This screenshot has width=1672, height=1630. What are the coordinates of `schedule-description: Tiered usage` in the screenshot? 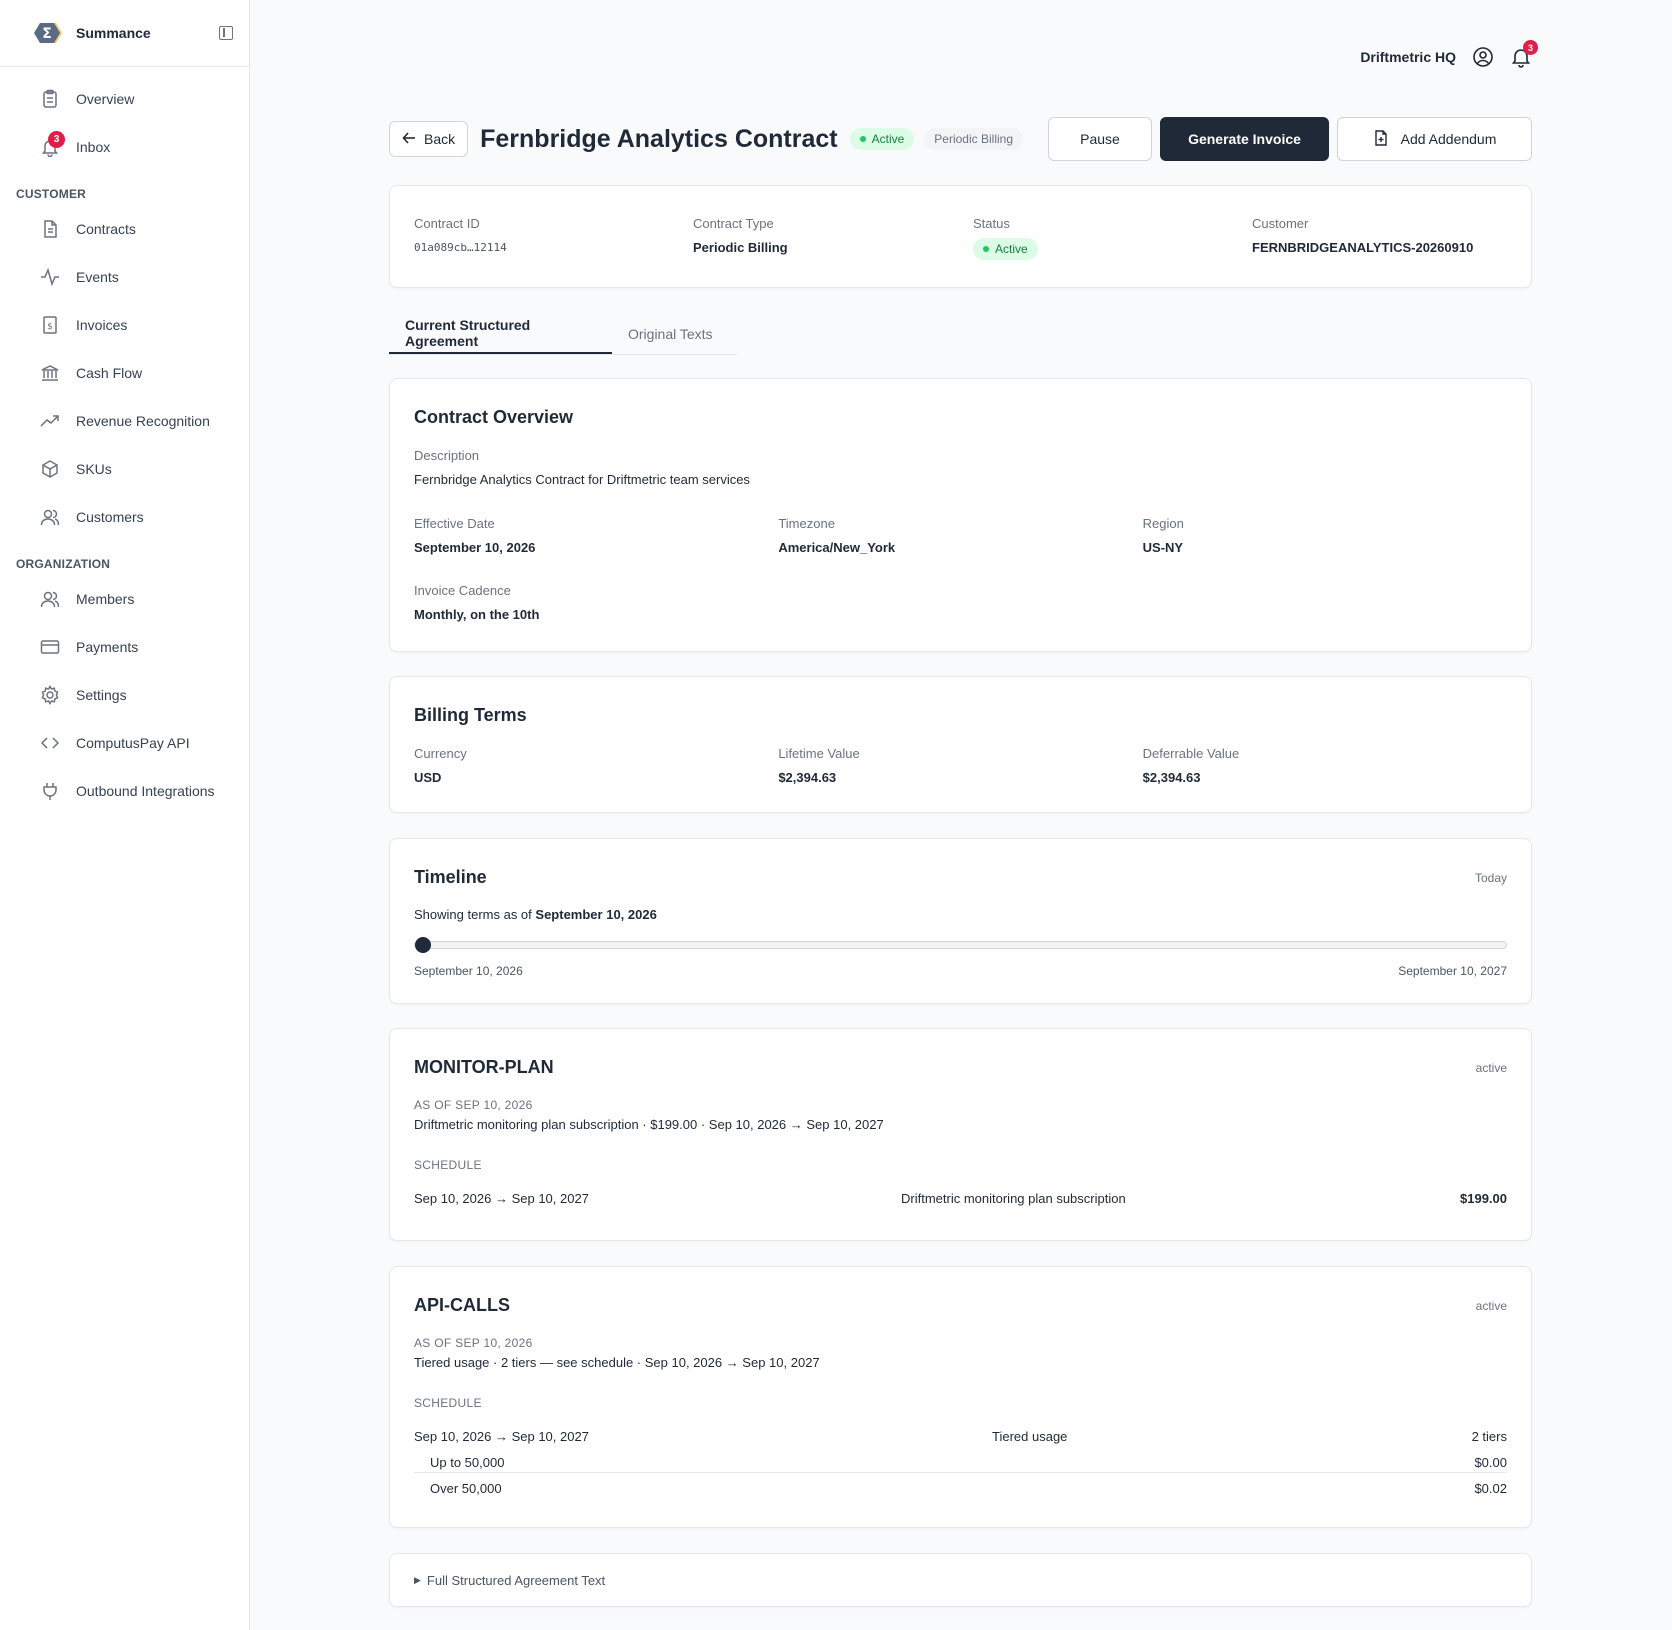 It's located at (1030, 1436).